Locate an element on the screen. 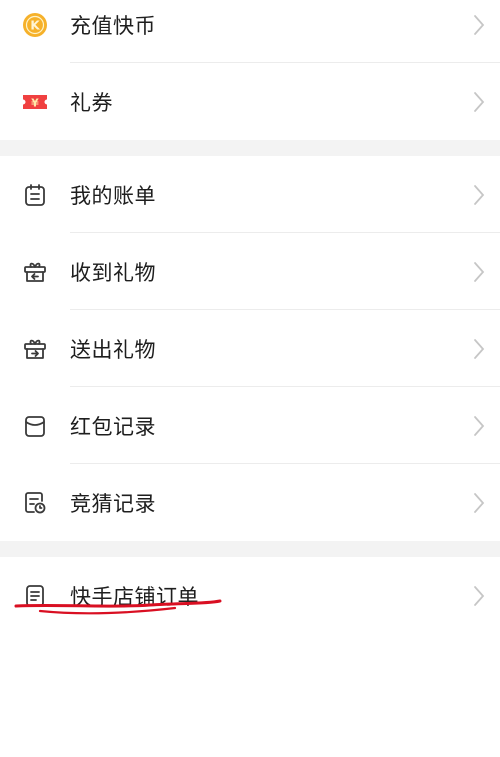  gift-sent-icon is located at coordinates (35, 349).